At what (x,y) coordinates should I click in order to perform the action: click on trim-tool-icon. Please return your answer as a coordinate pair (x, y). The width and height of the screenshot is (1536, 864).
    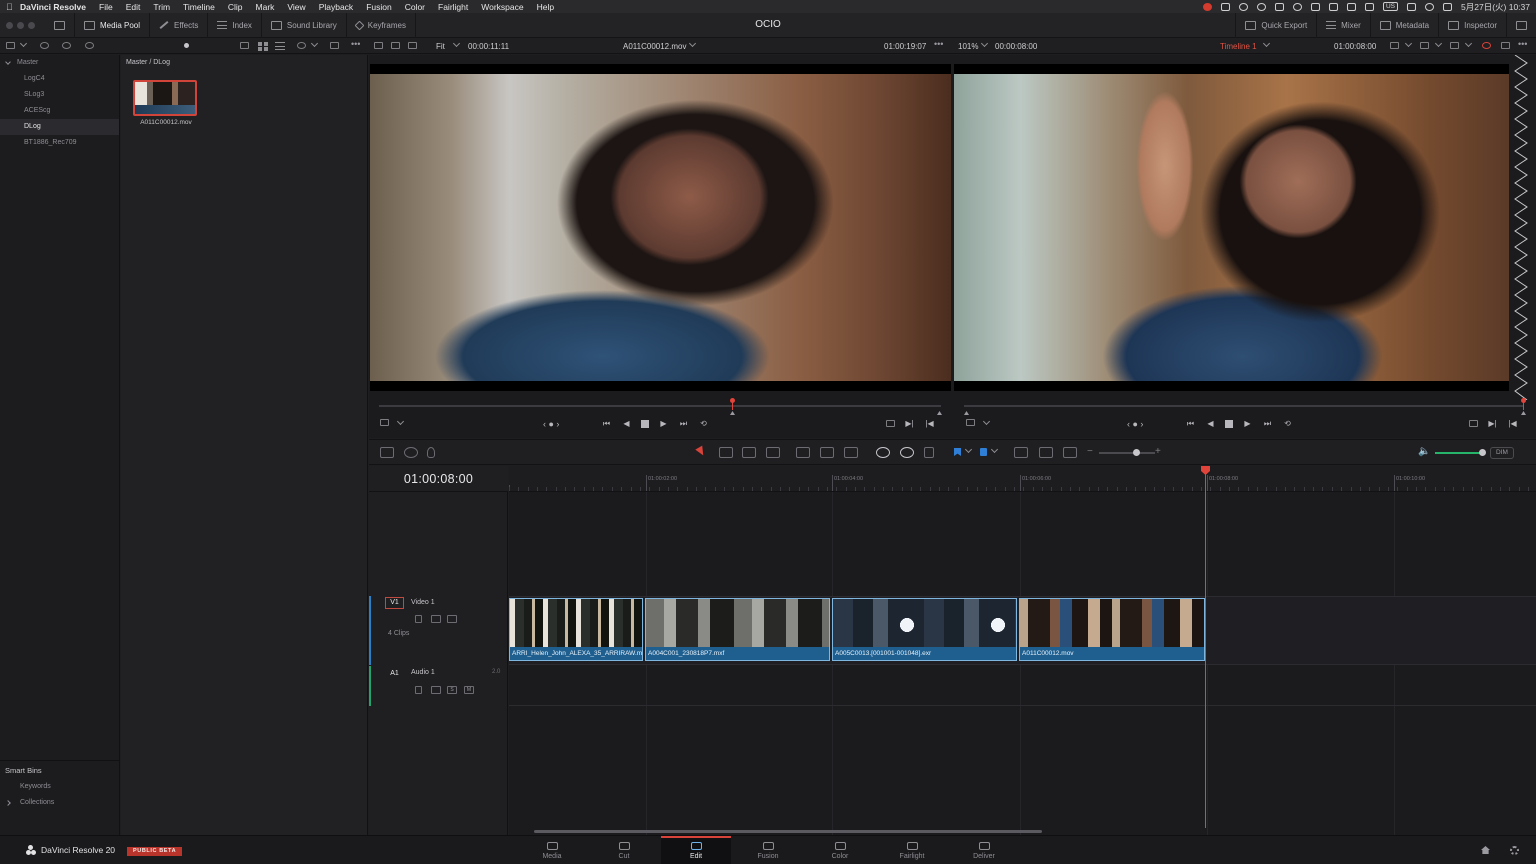
    Looking at the image, I should click on (726, 452).